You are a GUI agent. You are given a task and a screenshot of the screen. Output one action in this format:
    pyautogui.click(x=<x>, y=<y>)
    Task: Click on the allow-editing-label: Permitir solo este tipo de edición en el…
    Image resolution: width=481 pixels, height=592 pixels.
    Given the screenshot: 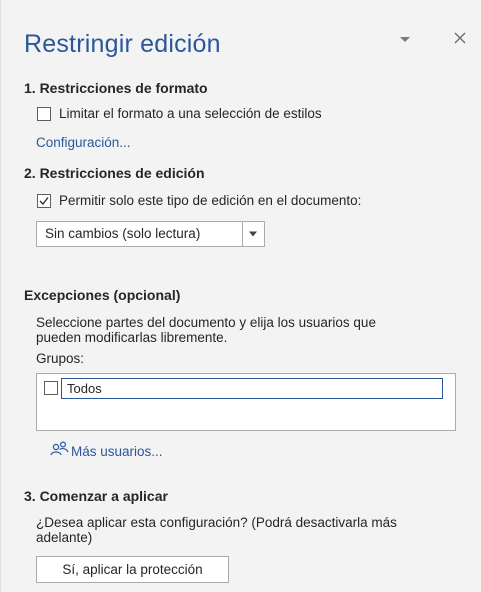 What is the action you would take?
    pyautogui.click(x=210, y=200)
    